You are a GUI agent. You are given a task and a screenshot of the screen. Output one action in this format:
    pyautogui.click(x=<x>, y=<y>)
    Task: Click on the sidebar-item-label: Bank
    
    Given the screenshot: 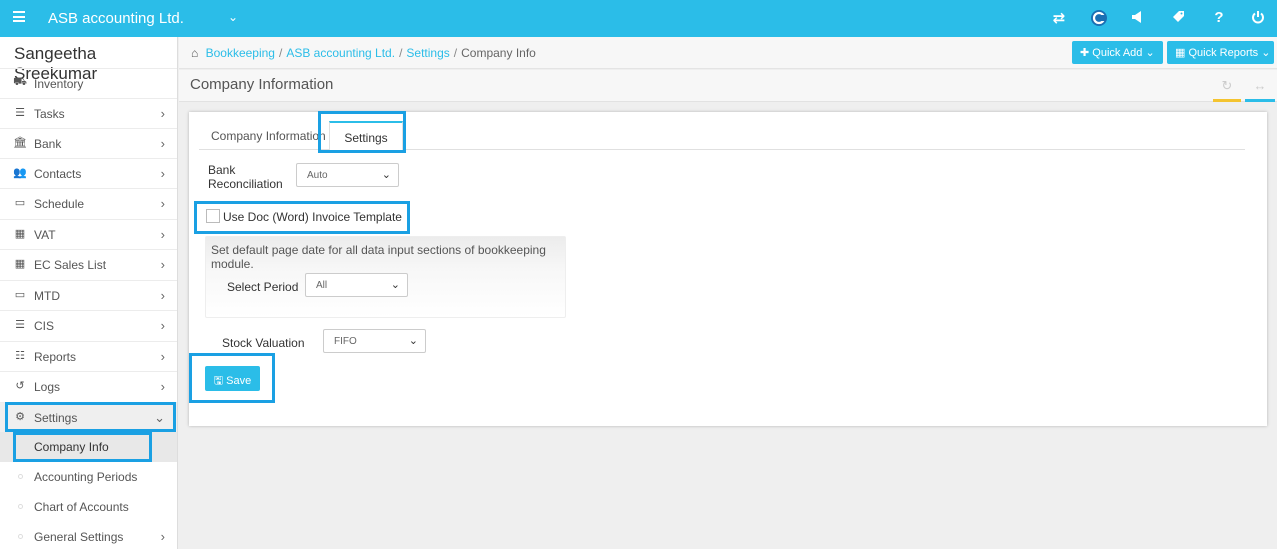 What is the action you would take?
    pyautogui.click(x=48, y=144)
    